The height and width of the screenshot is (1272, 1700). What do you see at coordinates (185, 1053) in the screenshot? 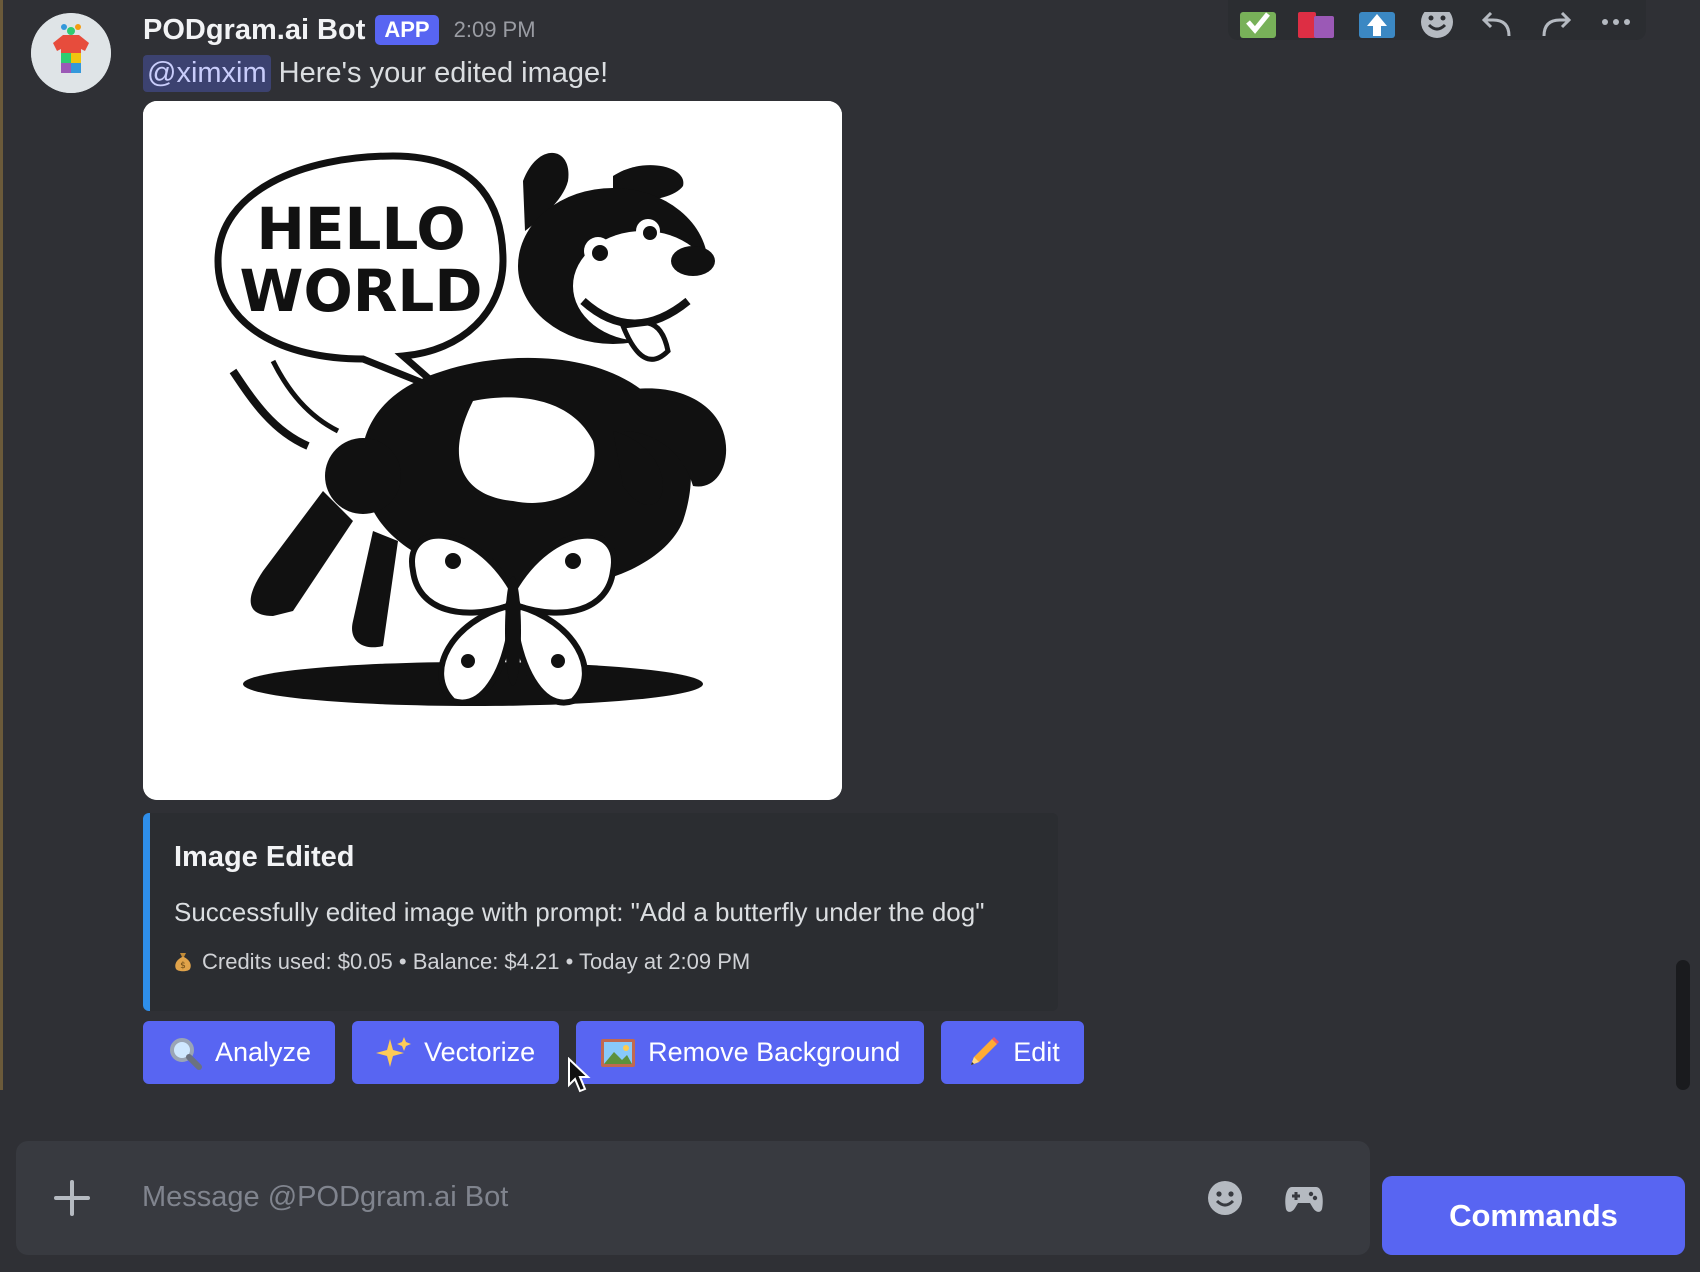
I see `magnifier-icon` at bounding box center [185, 1053].